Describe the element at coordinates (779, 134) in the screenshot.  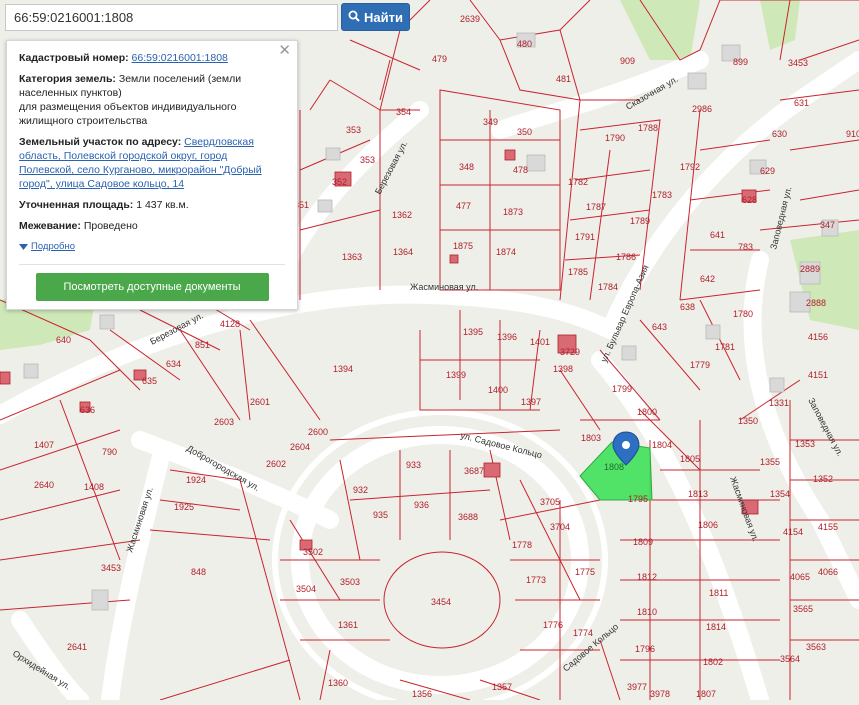
I see `svg-text: 630` at that location.